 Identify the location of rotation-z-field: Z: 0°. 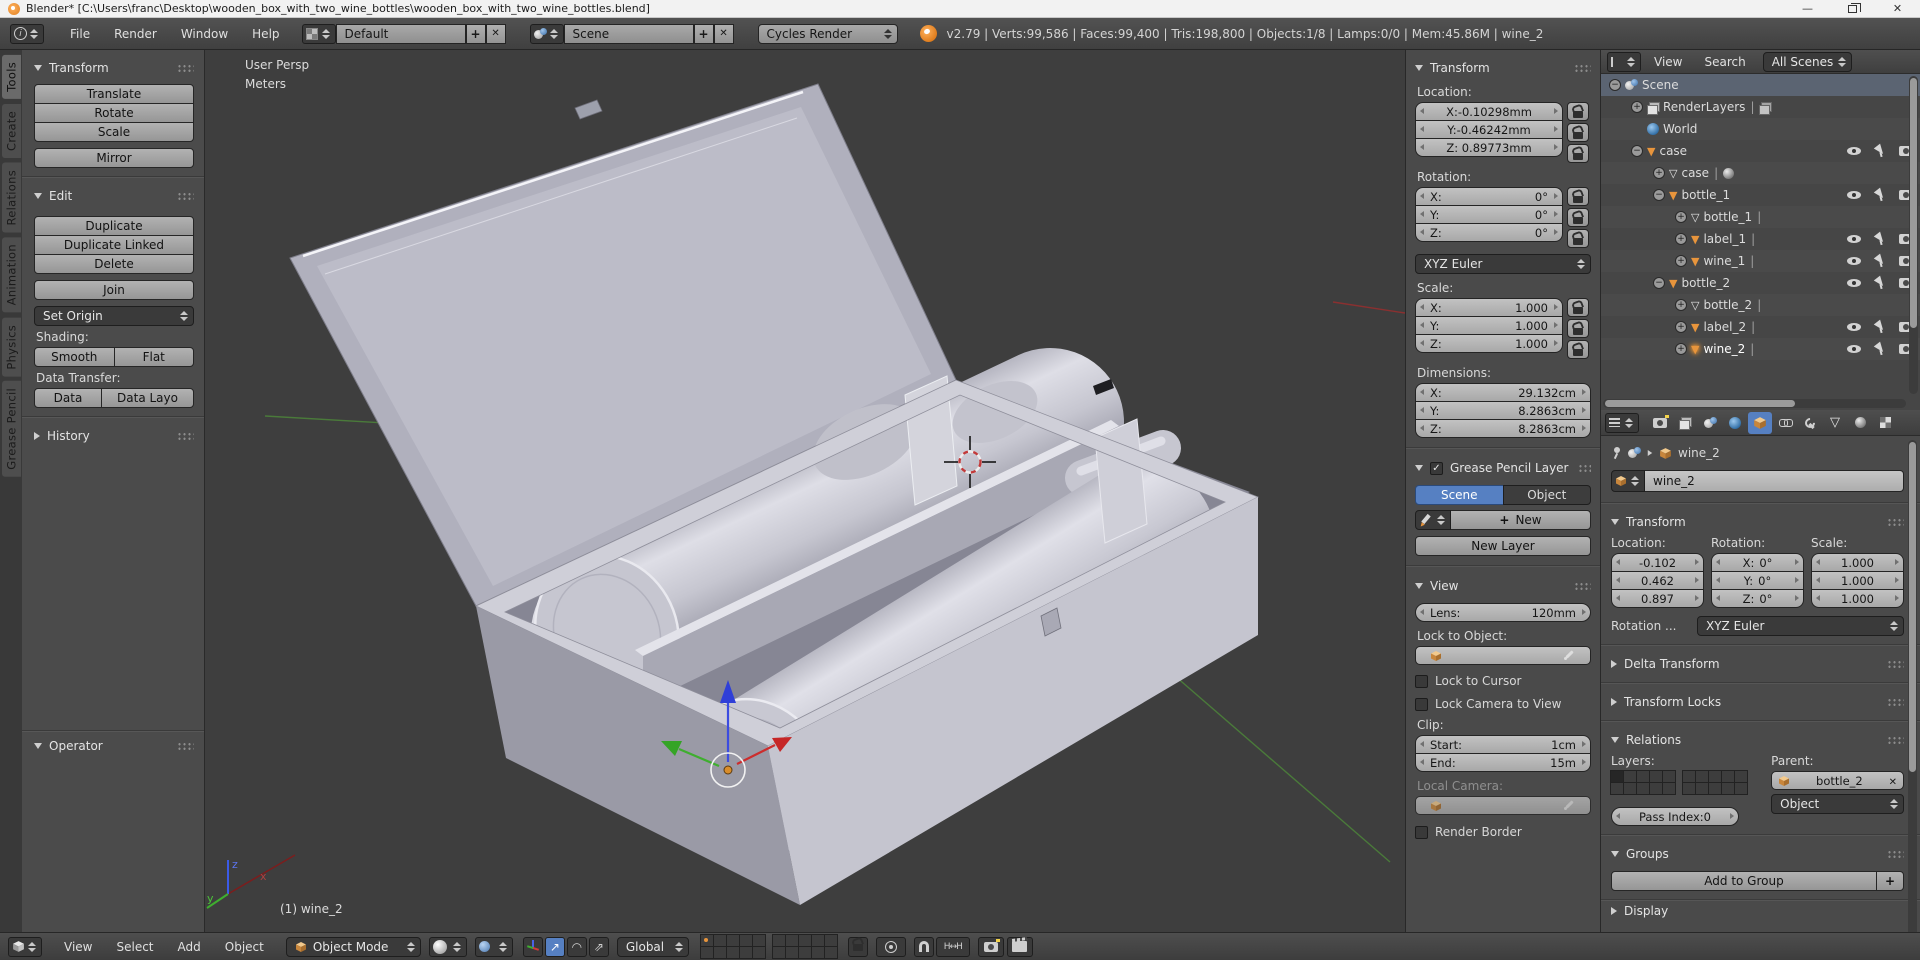
(1489, 232).